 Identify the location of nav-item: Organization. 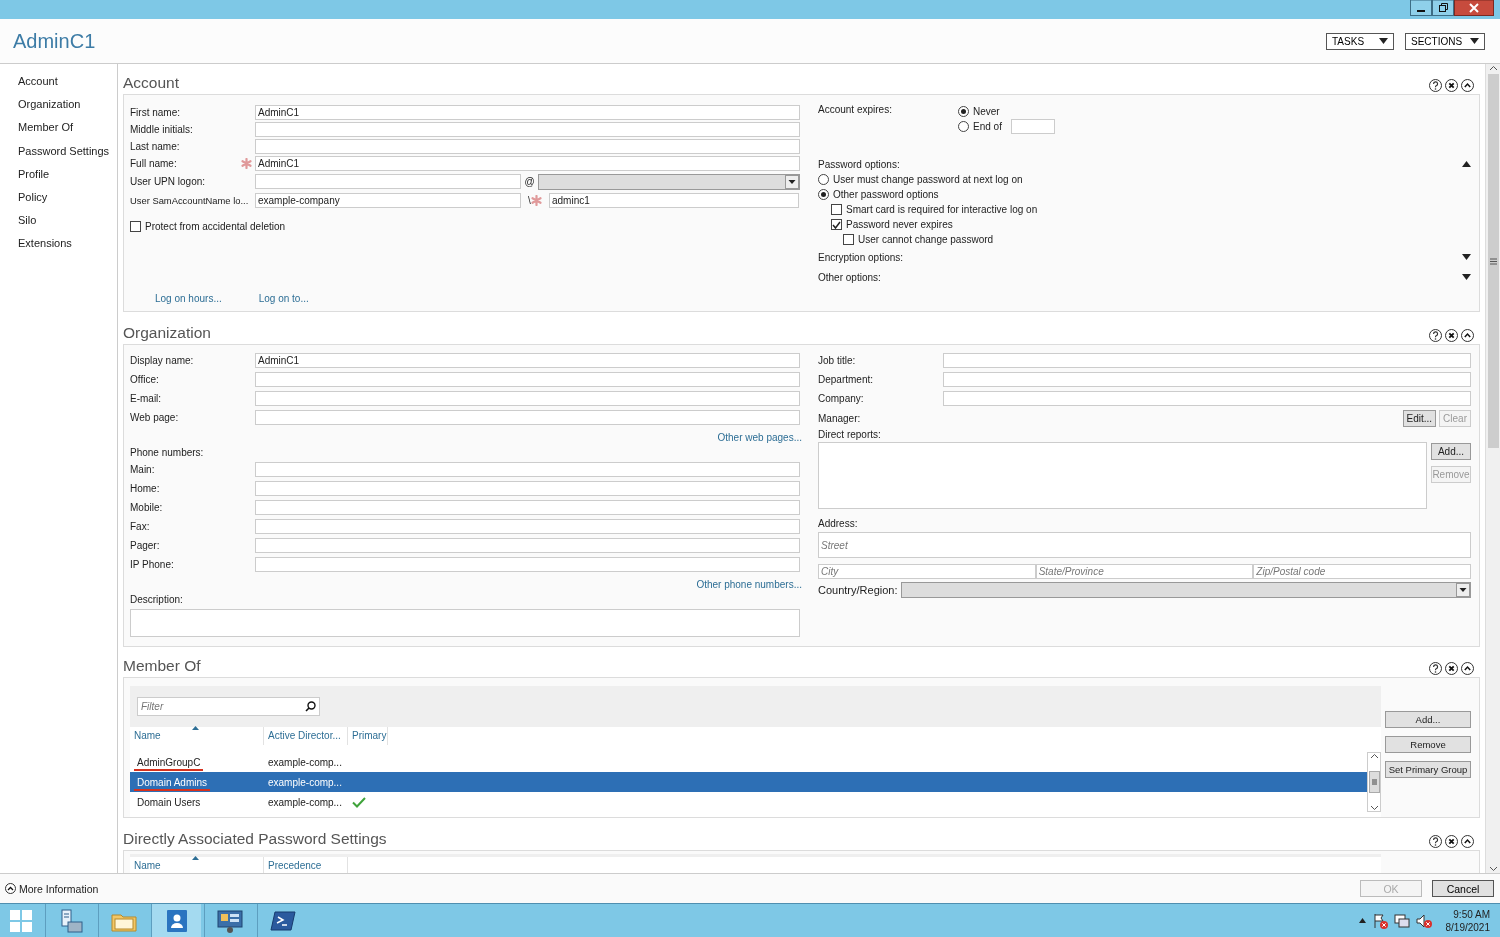
(58, 106).